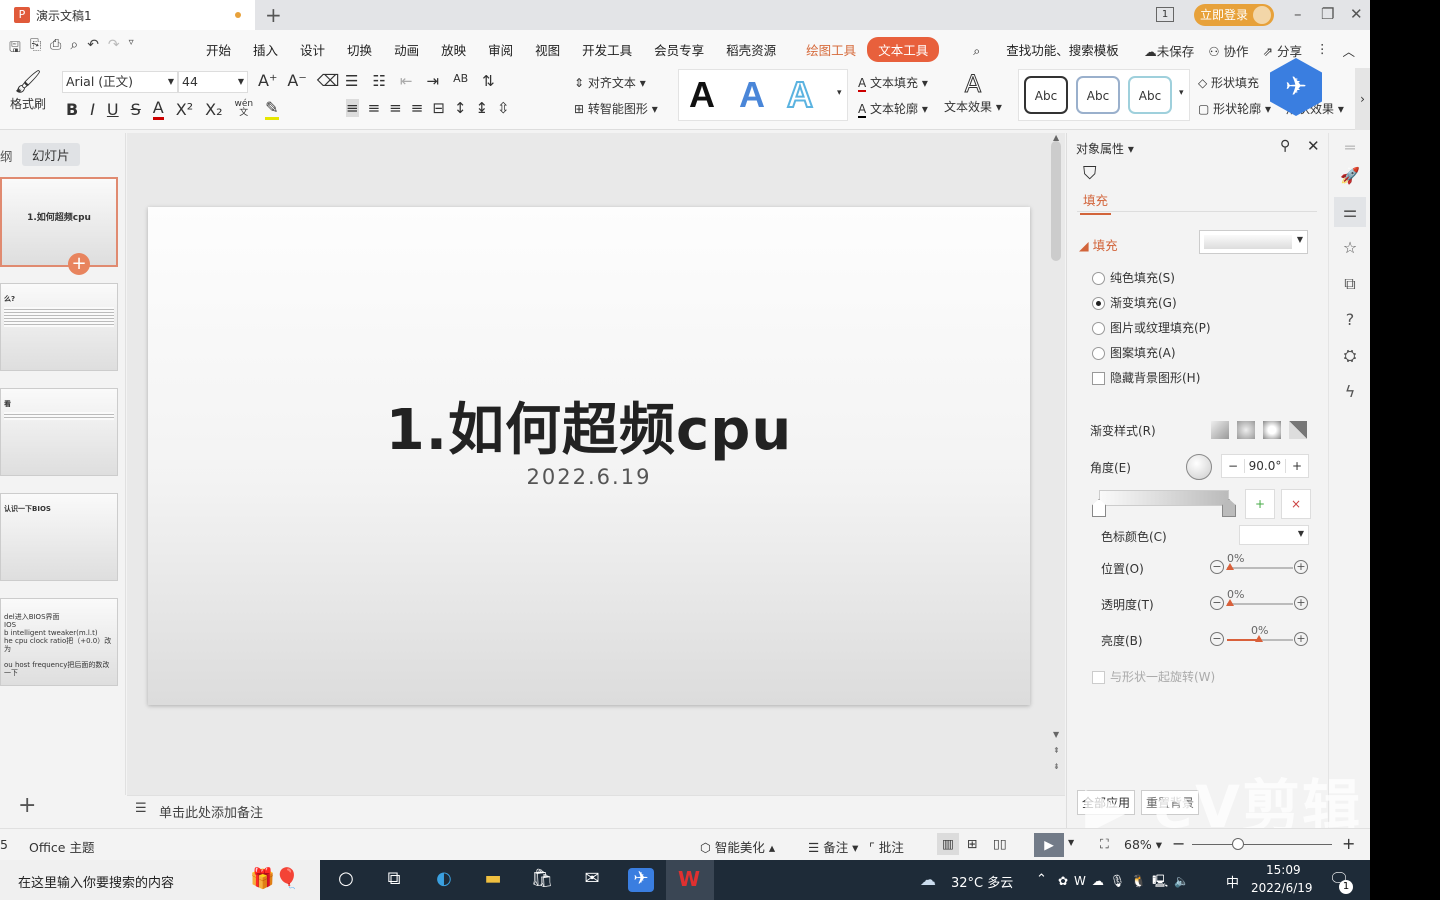 This screenshot has height=900, width=1440. Describe the element at coordinates (352, 108) in the screenshot. I see `align-left-icon: ≡` at that location.